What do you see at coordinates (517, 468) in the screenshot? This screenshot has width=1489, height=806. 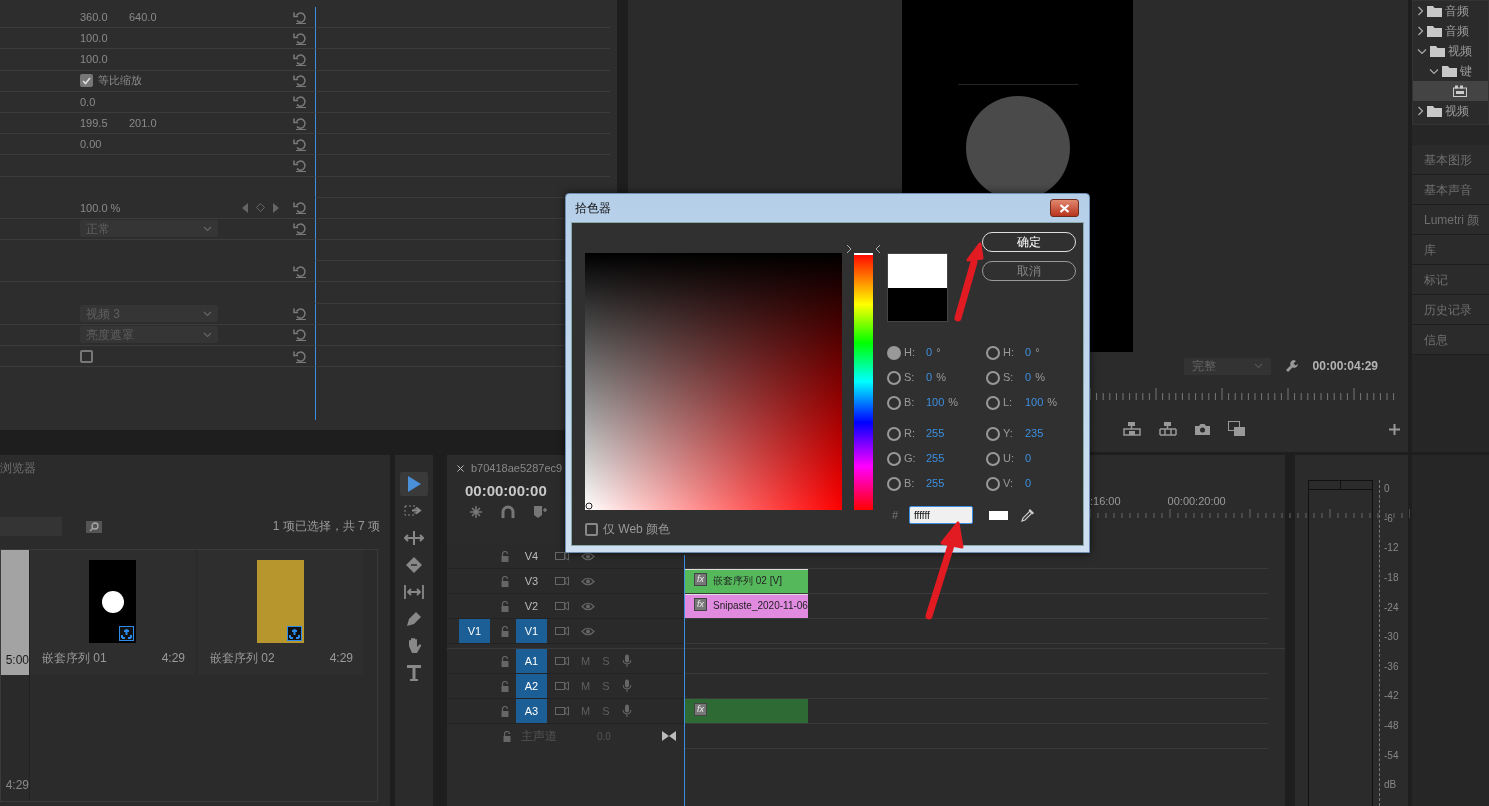 I see `sequence-tab: b70418ae5287ec9` at bounding box center [517, 468].